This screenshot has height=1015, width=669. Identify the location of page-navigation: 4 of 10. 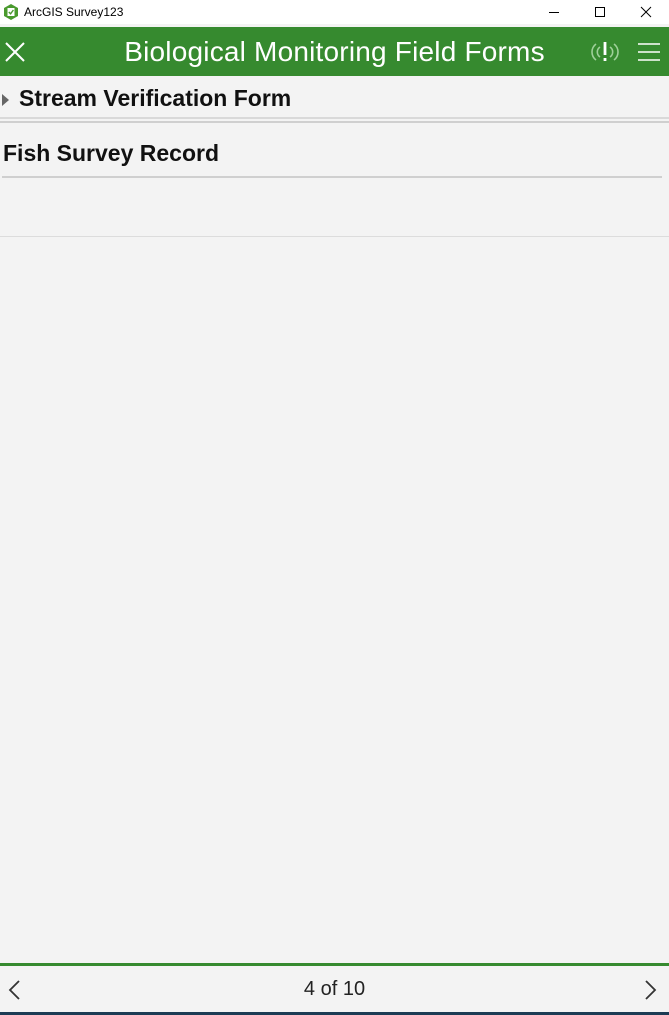
(334, 989).